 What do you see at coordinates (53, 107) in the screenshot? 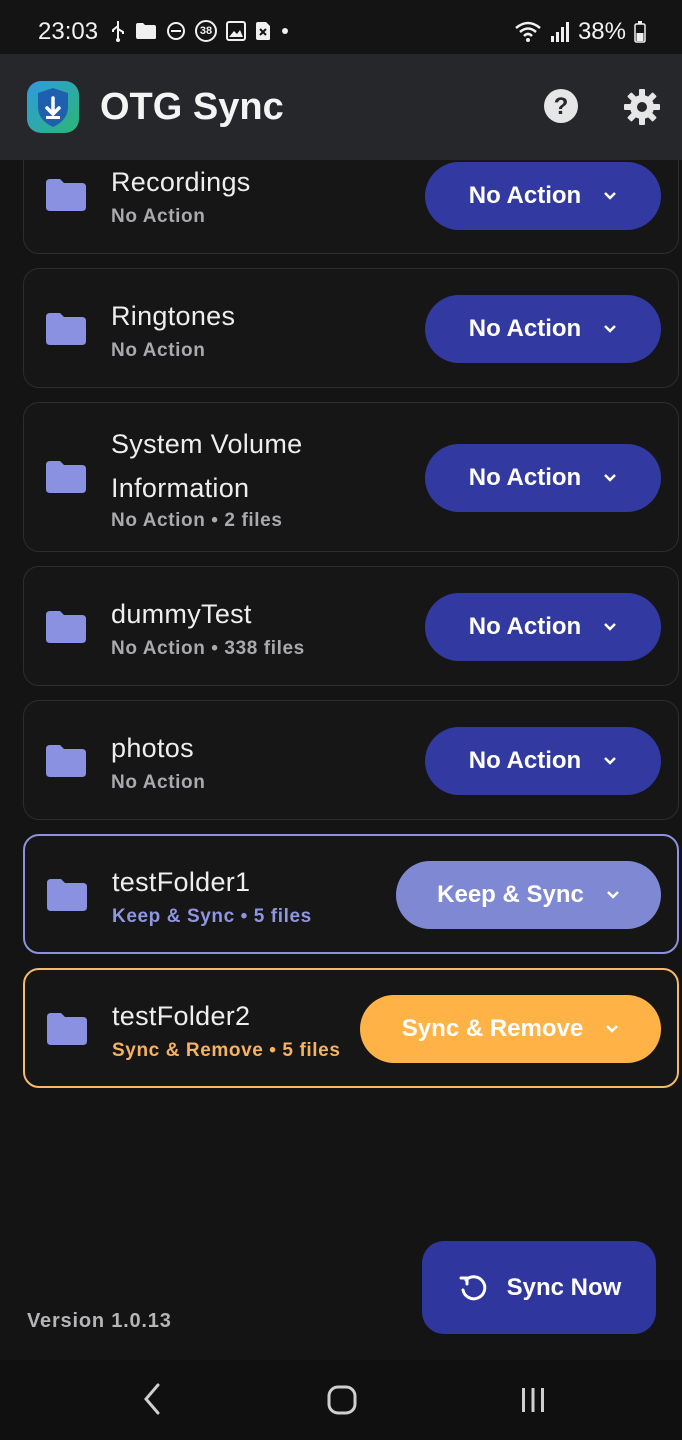
I see `shield-download-icon` at bounding box center [53, 107].